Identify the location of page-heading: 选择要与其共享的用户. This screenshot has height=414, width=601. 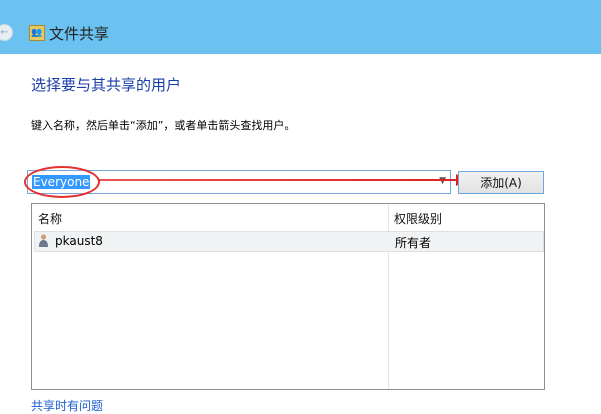
(106, 85).